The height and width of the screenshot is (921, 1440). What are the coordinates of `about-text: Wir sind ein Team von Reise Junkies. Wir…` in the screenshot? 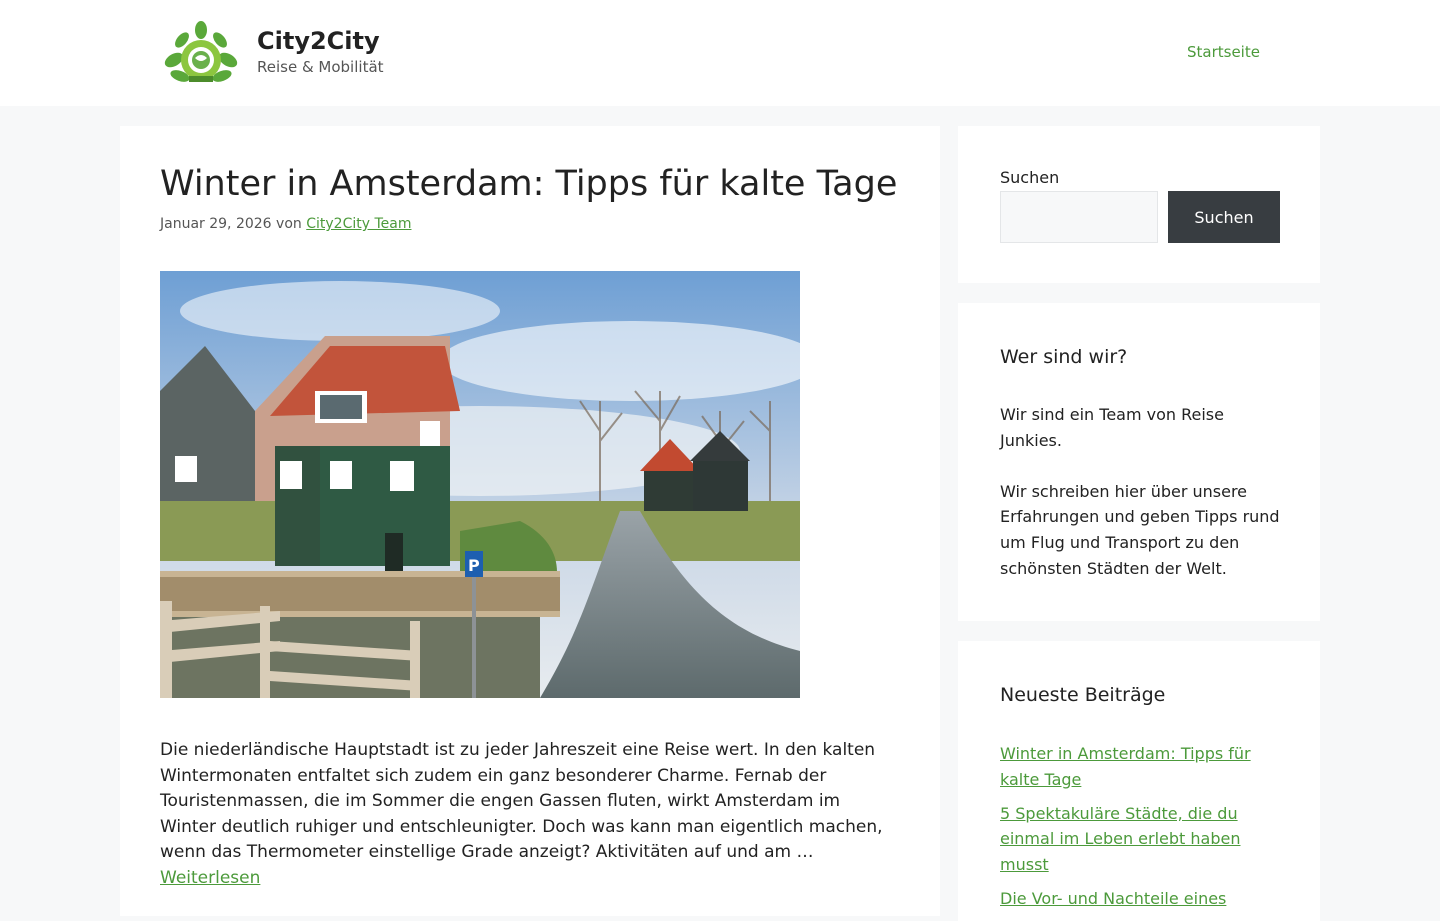 It's located at (1145, 491).